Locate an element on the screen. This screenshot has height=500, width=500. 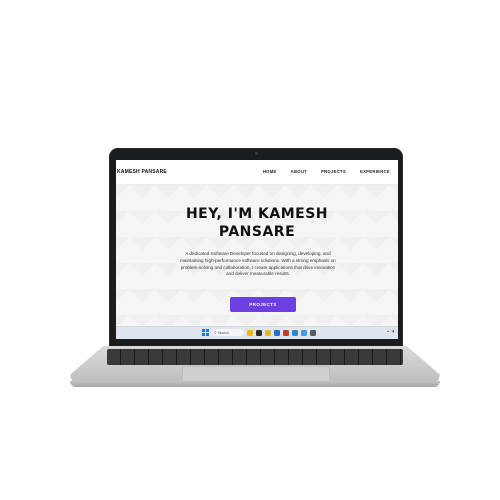
nav-home: HOME is located at coordinates (270, 171).